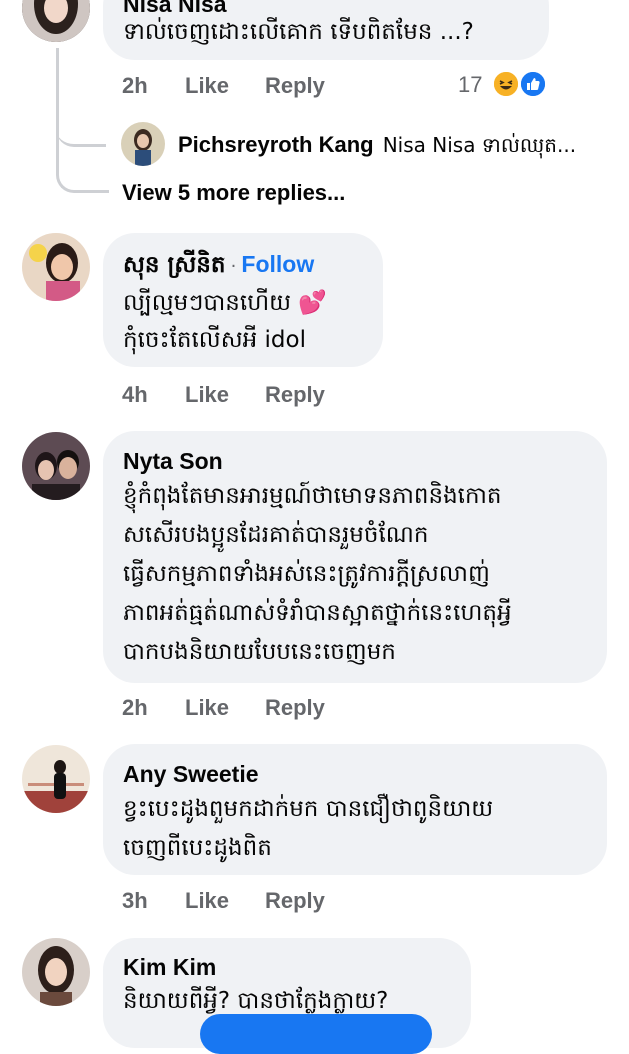  What do you see at coordinates (316, 1034) in the screenshot?
I see `new-comments-button` at bounding box center [316, 1034].